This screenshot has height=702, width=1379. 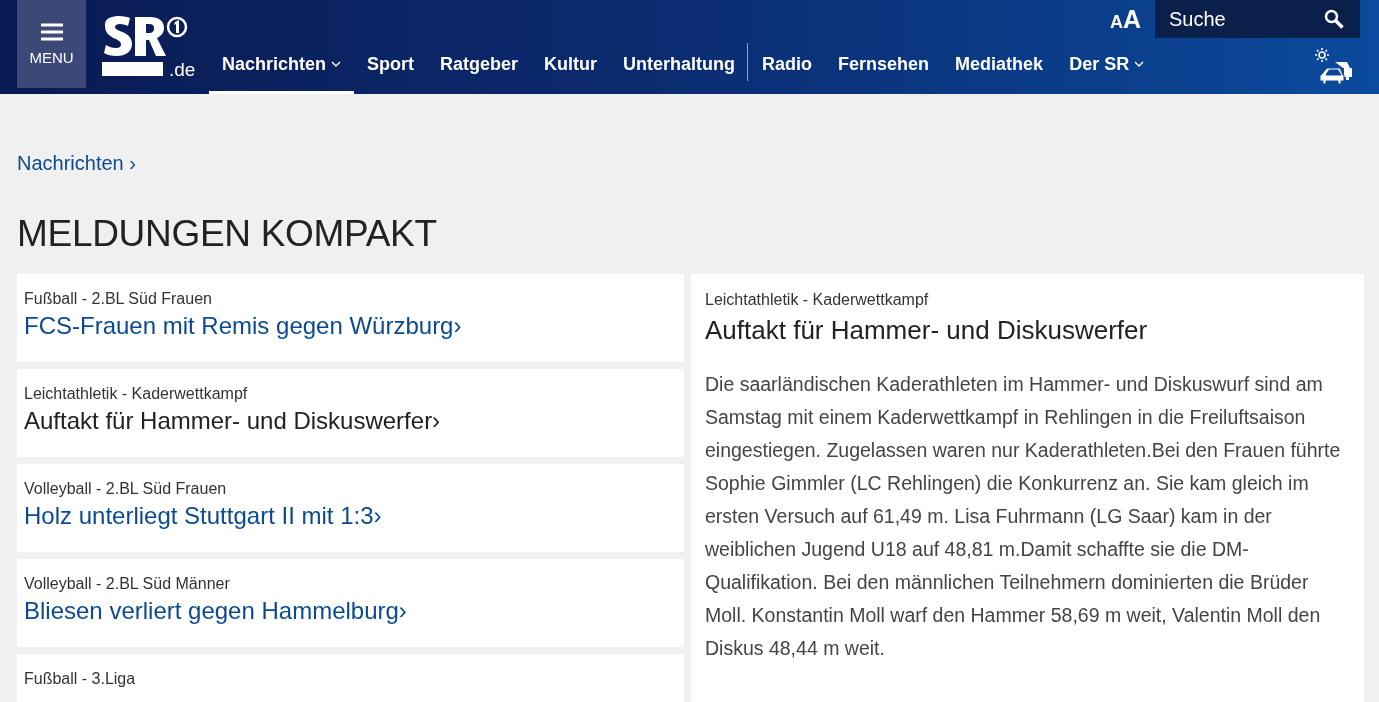 I want to click on nav-link: Ratgeber, so click(x=479, y=65).